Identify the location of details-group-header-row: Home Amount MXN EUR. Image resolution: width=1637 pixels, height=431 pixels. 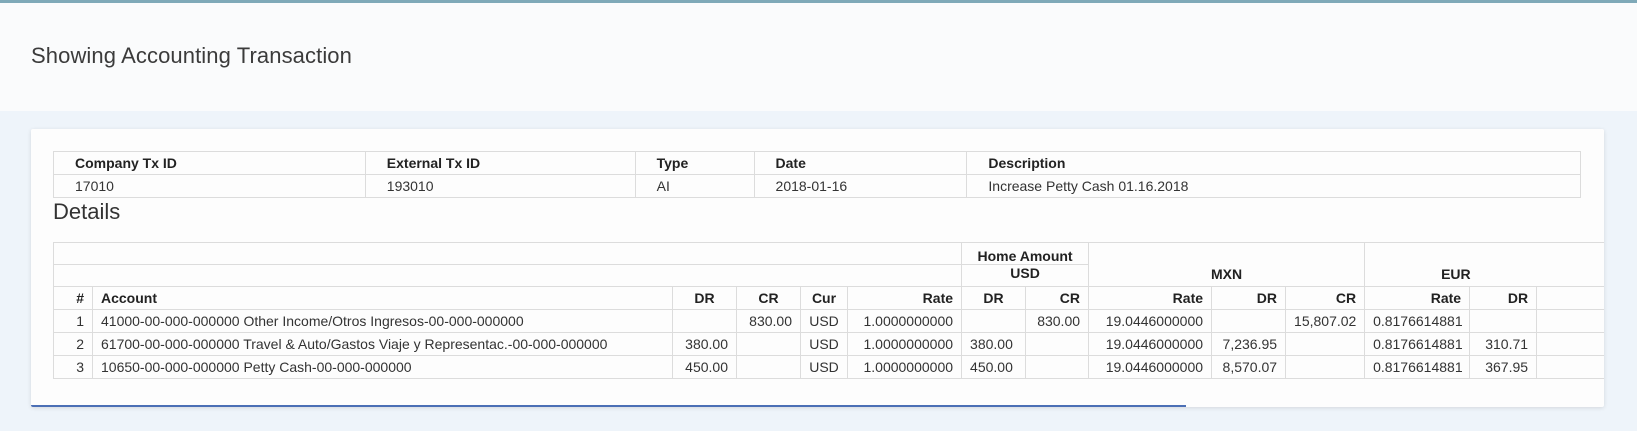
(828, 264).